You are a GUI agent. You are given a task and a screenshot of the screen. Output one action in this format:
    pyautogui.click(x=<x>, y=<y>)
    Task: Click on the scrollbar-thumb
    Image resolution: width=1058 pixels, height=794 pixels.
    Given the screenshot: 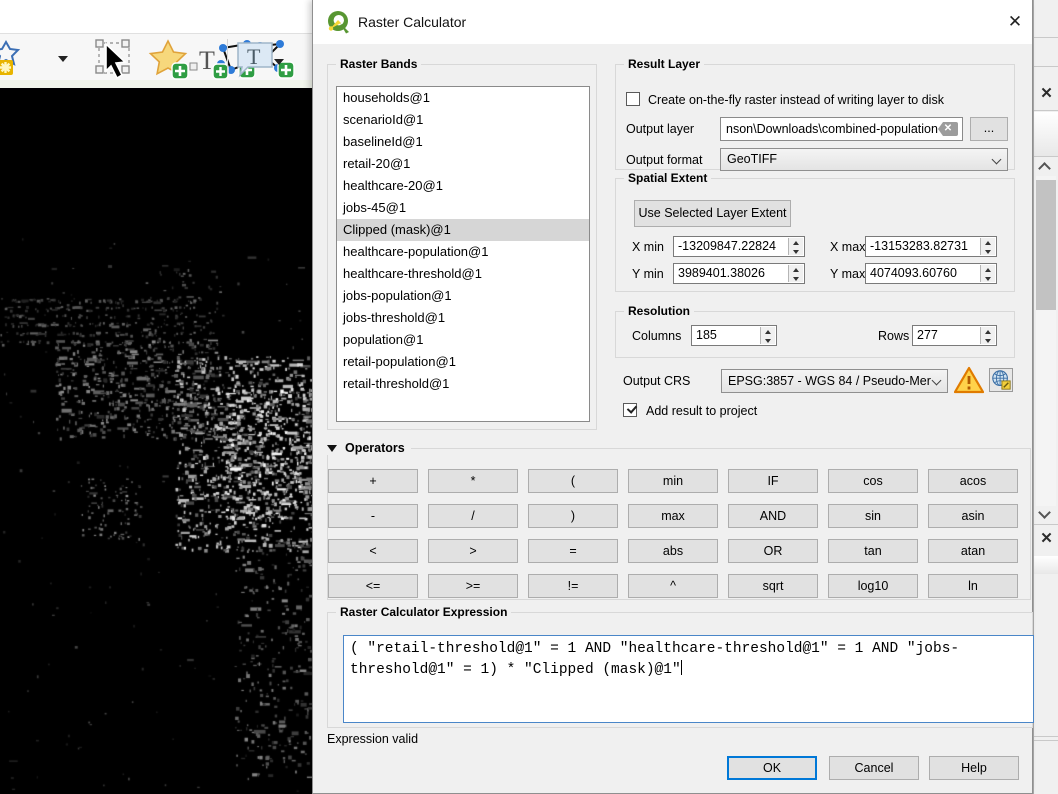 What is the action you would take?
    pyautogui.click(x=1046, y=245)
    